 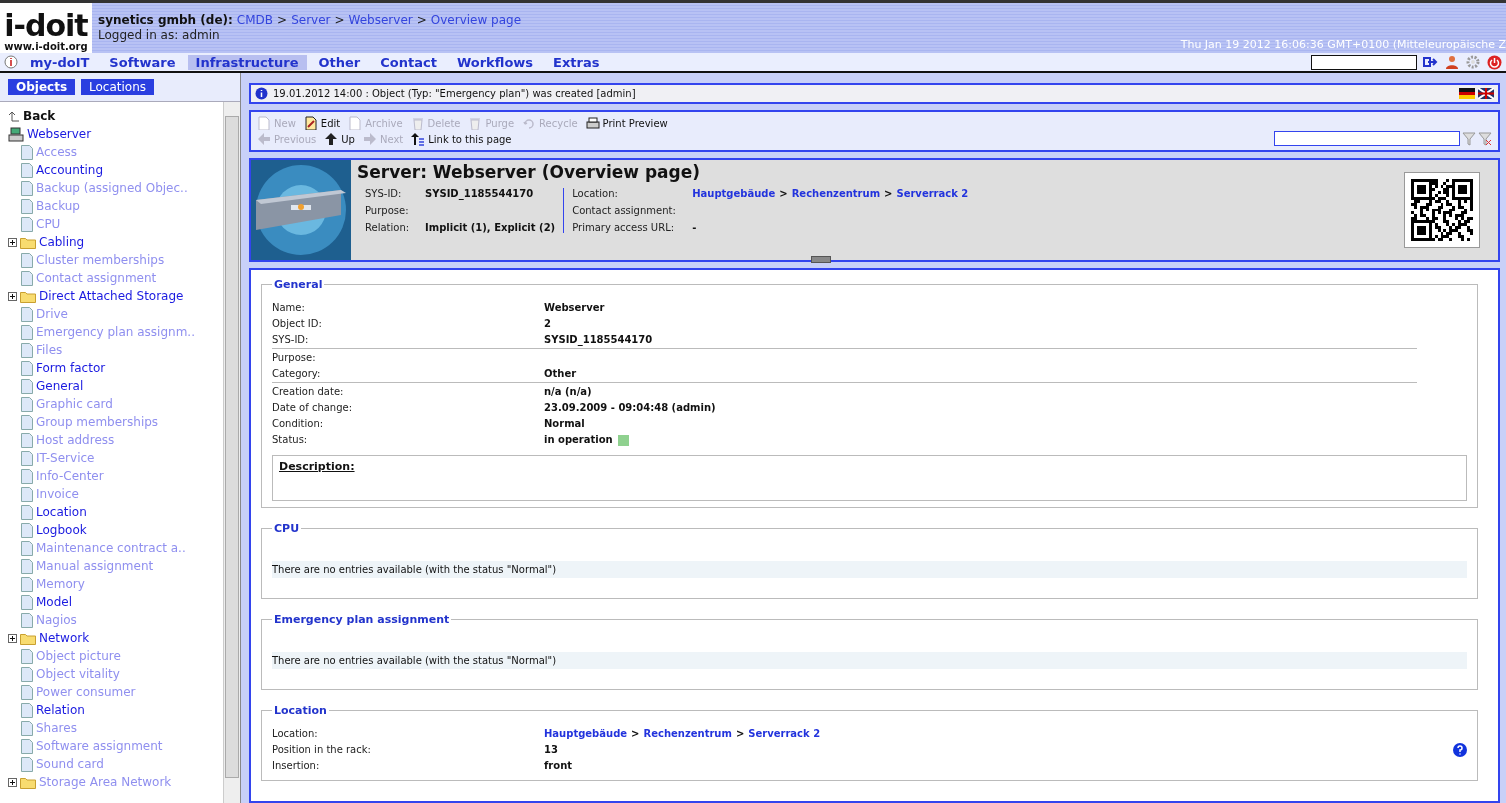 What do you see at coordinates (112, 188) in the screenshot?
I see `tree-item: Backup (assigned Objec..` at bounding box center [112, 188].